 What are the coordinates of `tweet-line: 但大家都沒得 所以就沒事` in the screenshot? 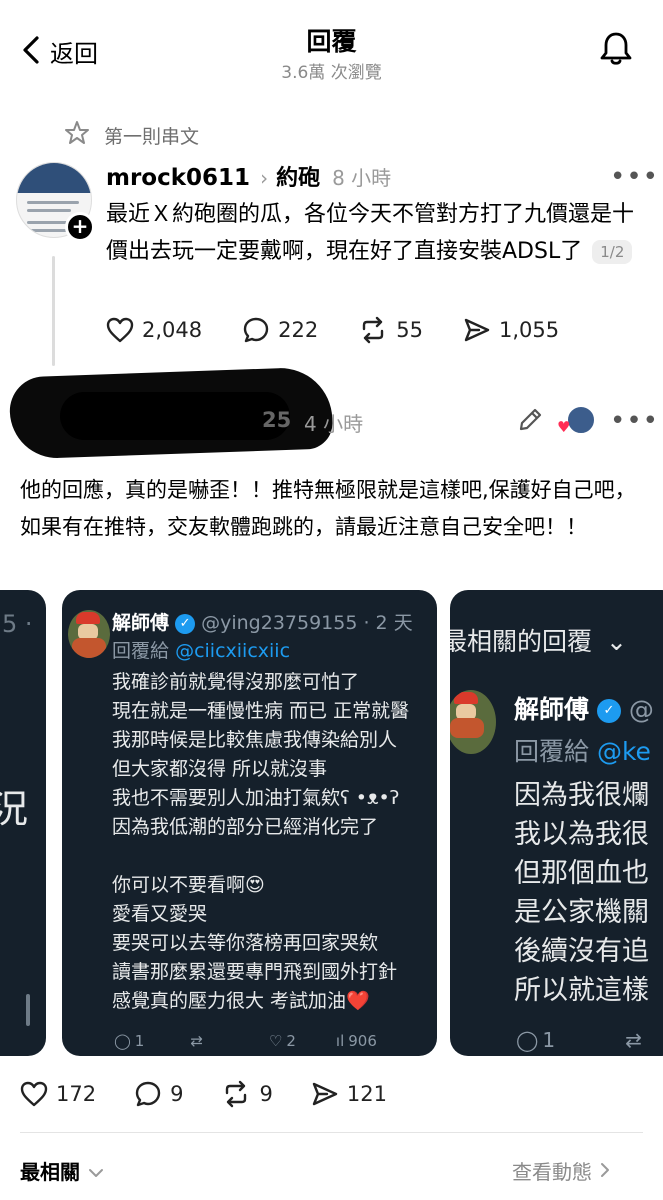 It's located at (220, 769).